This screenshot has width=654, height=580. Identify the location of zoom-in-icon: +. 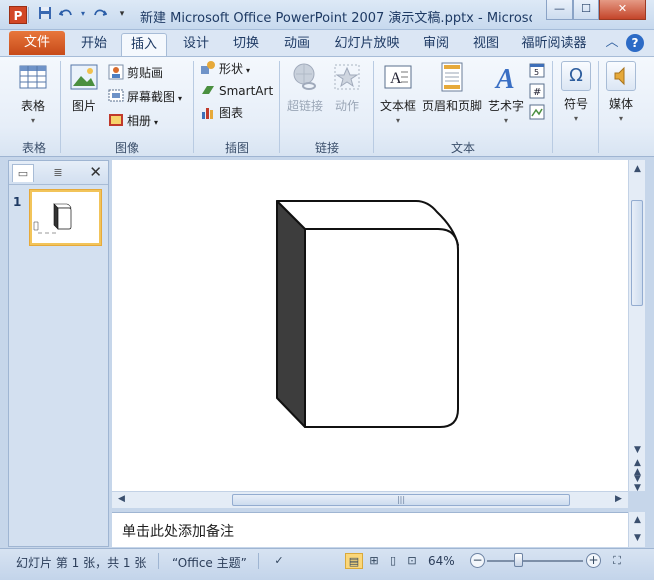
(593, 560).